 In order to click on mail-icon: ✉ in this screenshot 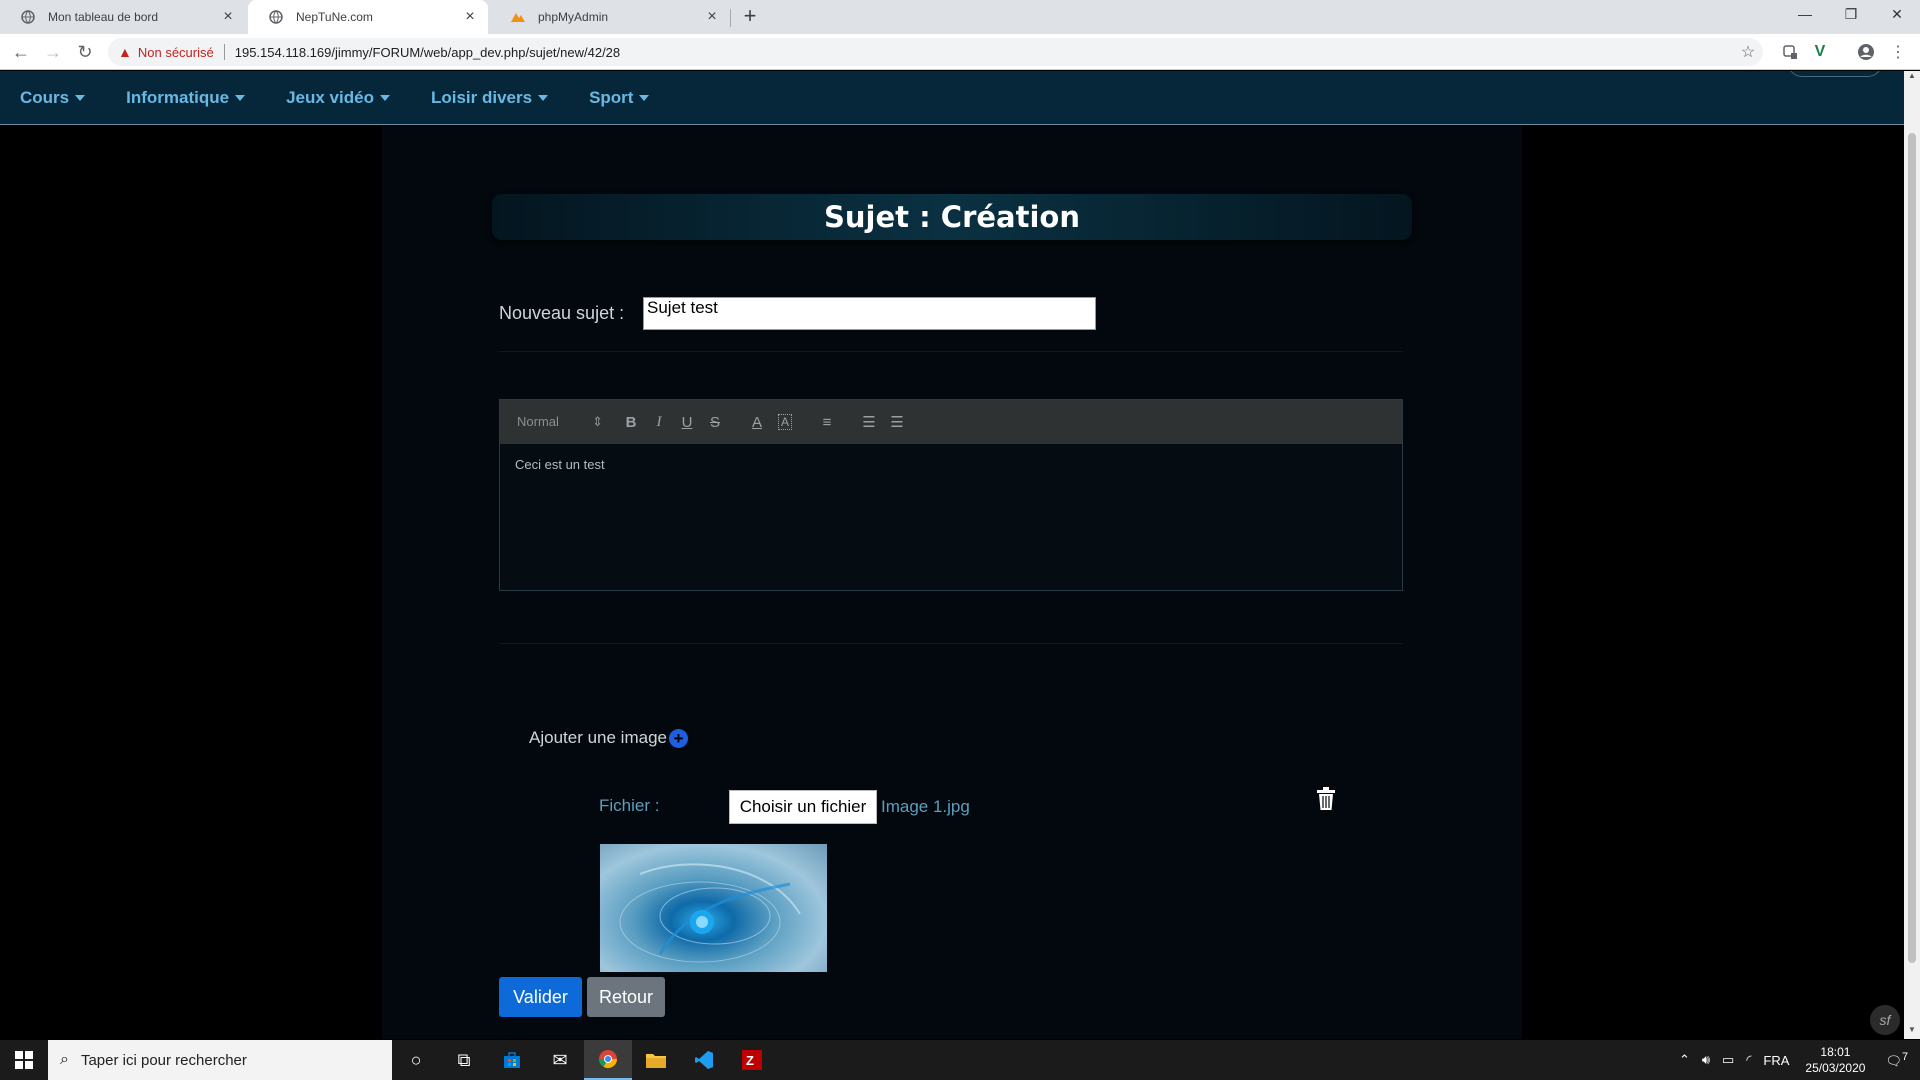, I will do `click(560, 1060)`.